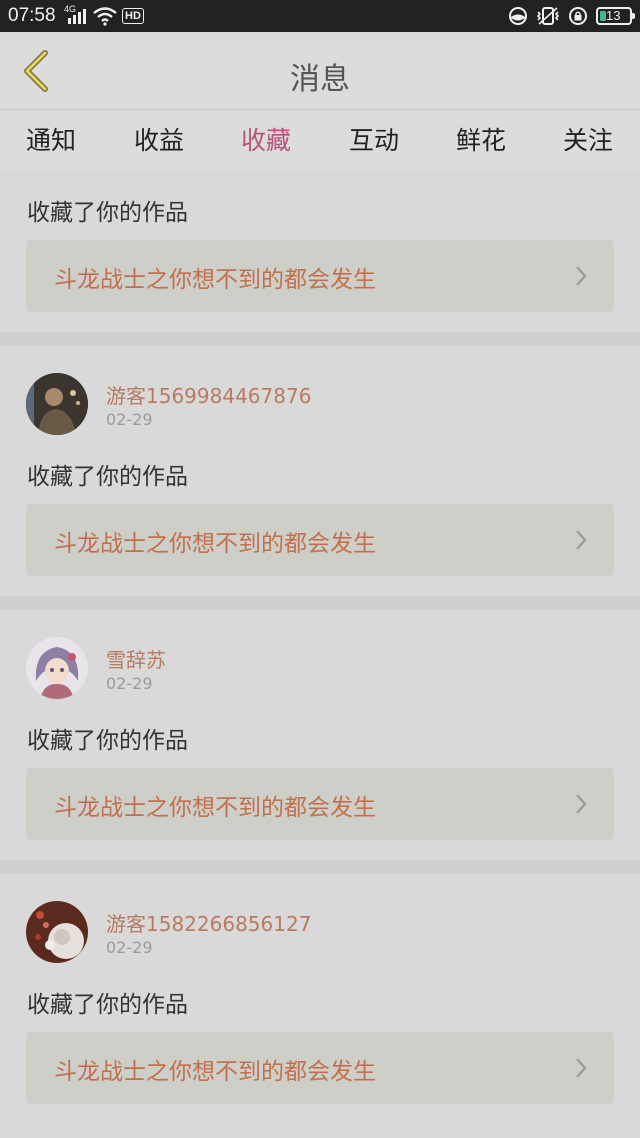  I want to click on tab-favorites: 收藏, so click(266, 147).